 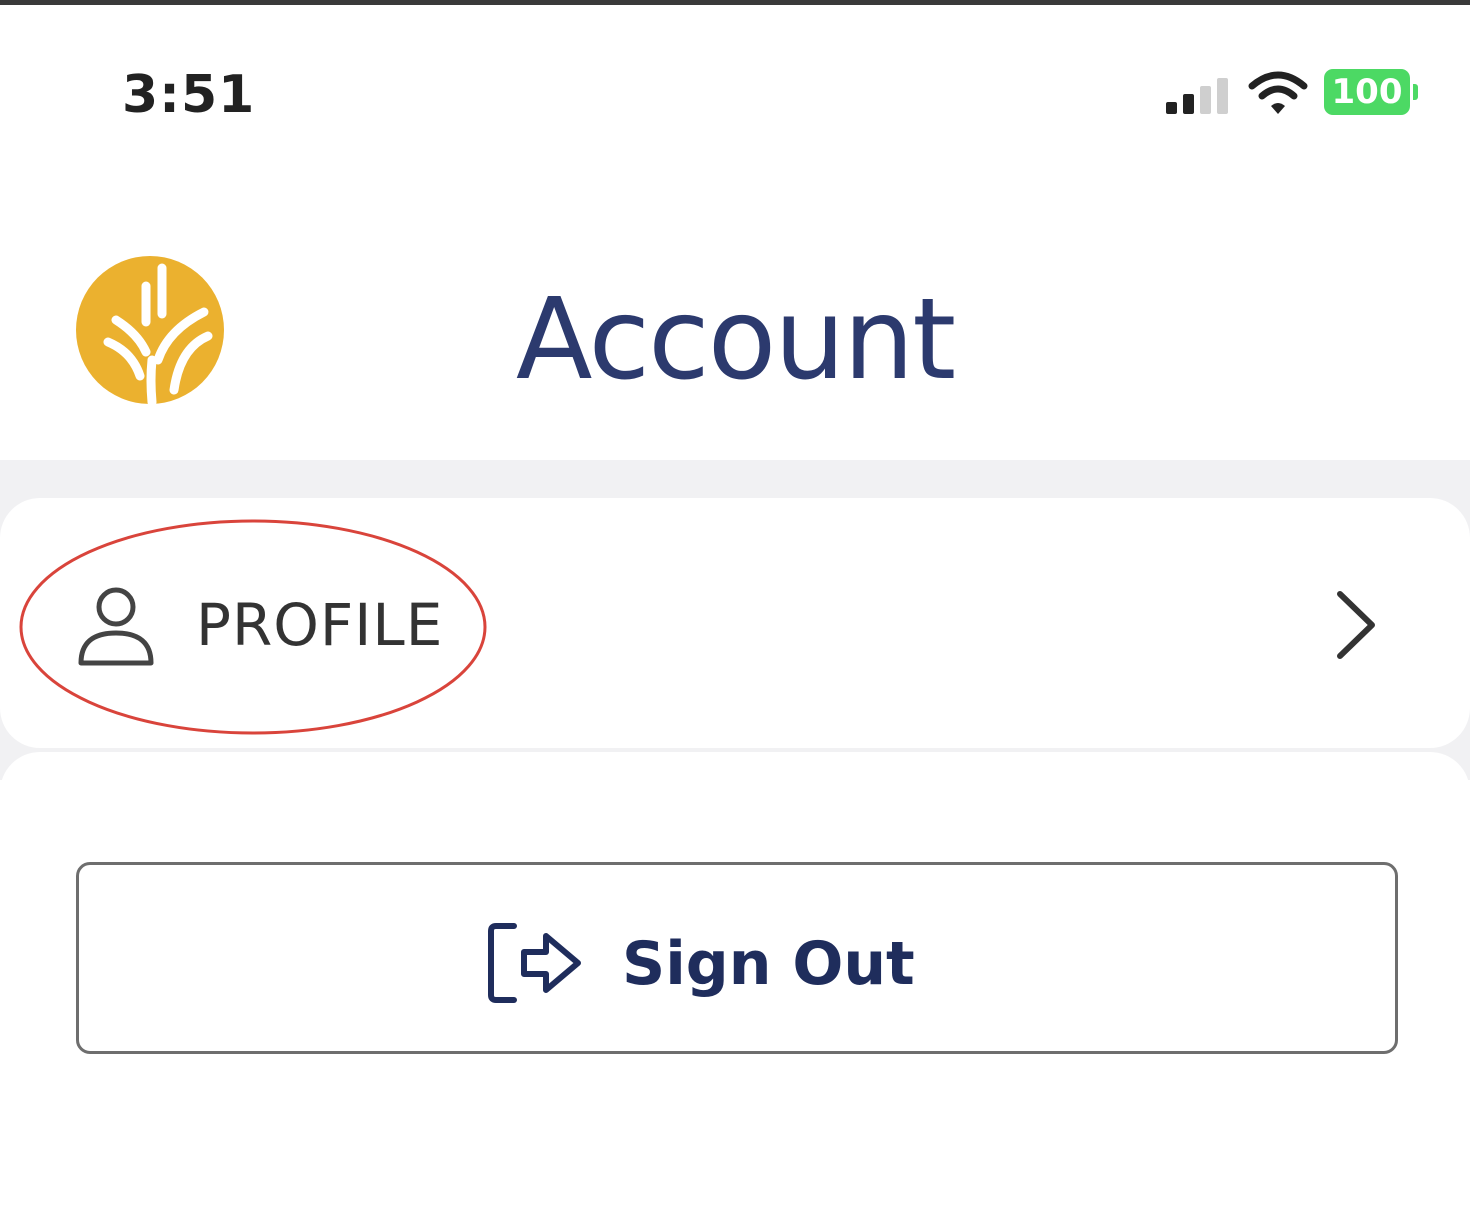 I want to click on cellular-signal-icon, so click(x=1200, y=96).